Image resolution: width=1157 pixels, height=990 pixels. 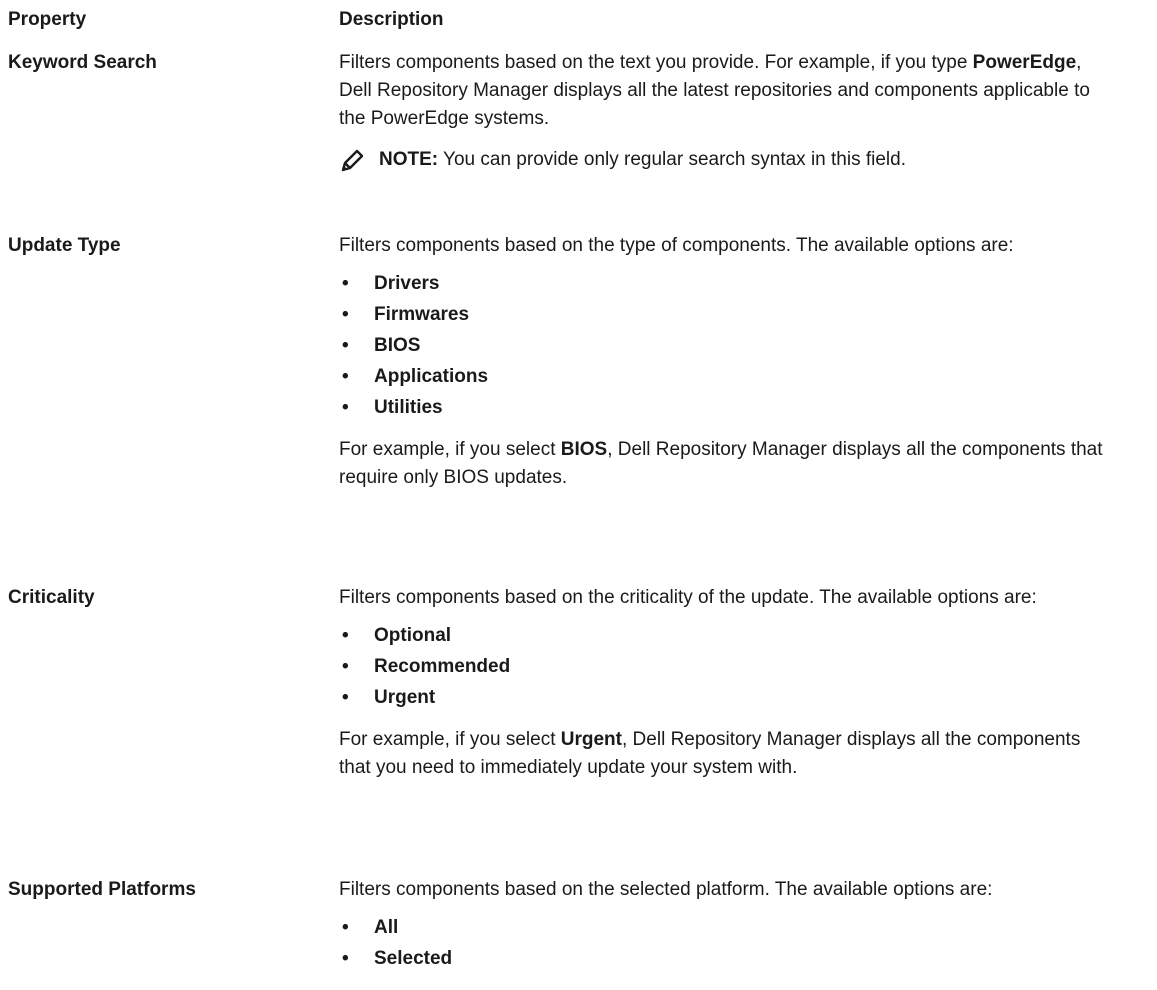 What do you see at coordinates (558, 21) in the screenshot?
I see `table-header: Property Description` at bounding box center [558, 21].